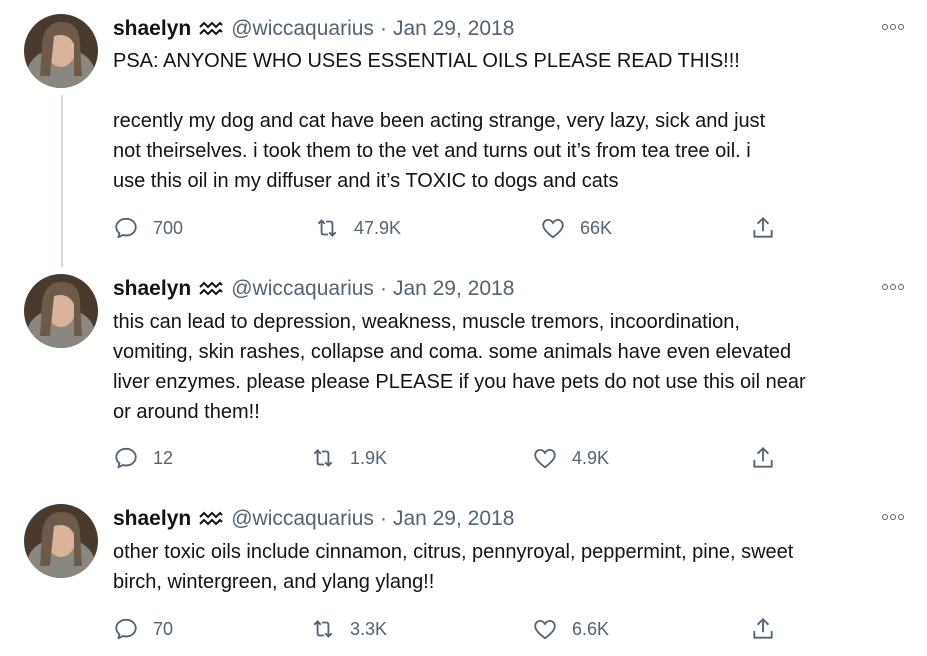 Image resolution: width=927 pixels, height=656 pixels. What do you see at coordinates (448, 458) in the screenshot?
I see `tweet-actions: 12 1.9K 4.9K` at bounding box center [448, 458].